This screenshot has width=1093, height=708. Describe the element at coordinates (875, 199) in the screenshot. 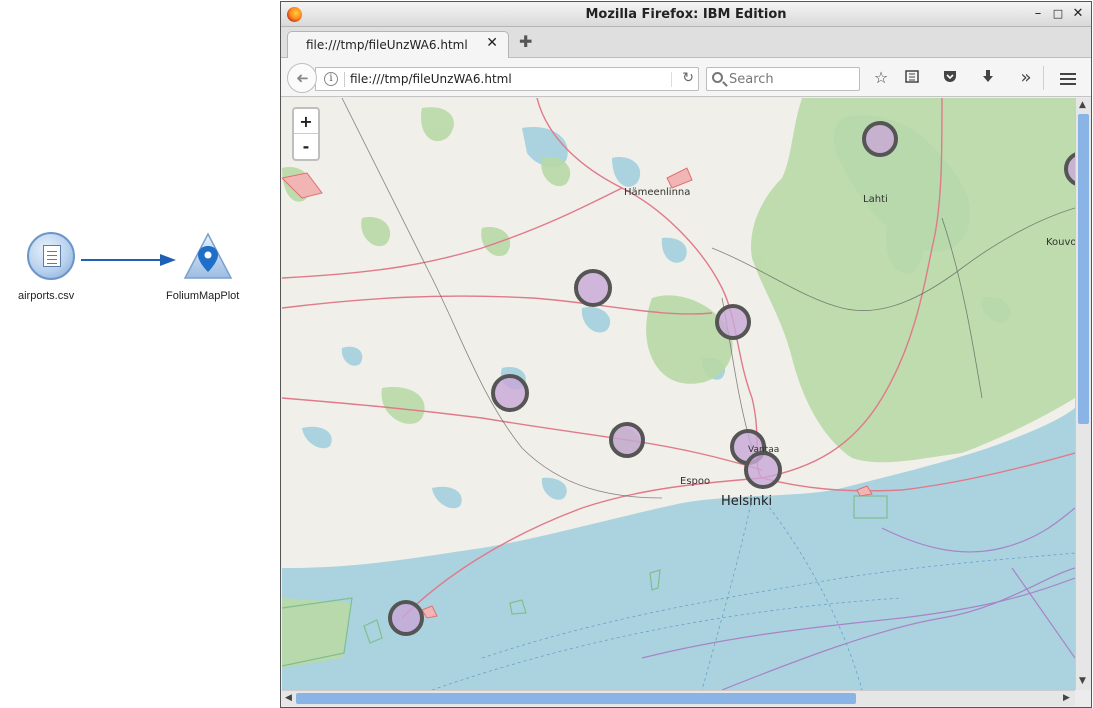

I see `city-label-lahti: Lahti` at that location.